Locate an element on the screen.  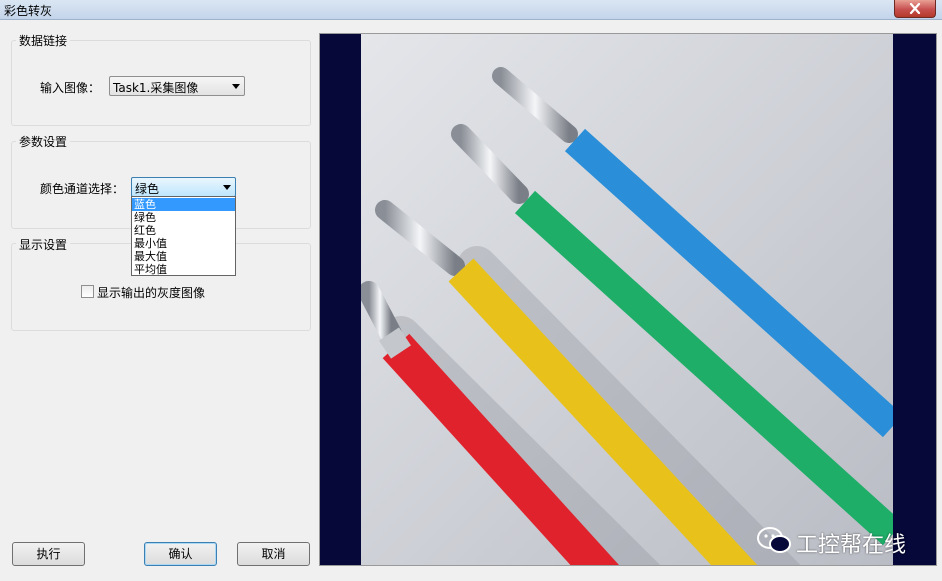
title-bar: 彩色转灰 is located at coordinates (471, 10).